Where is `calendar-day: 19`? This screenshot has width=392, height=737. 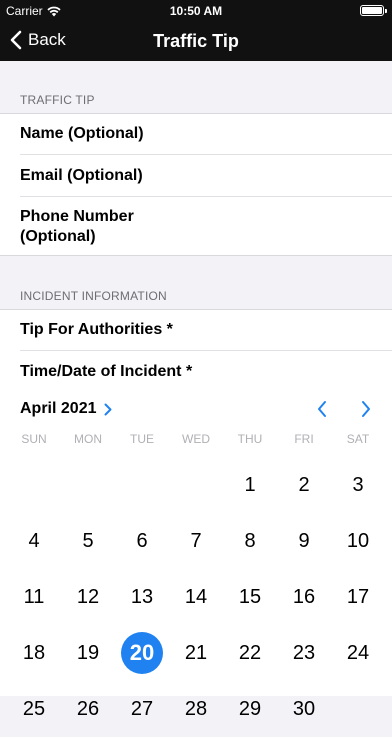 calendar-day: 19 is located at coordinates (88, 653).